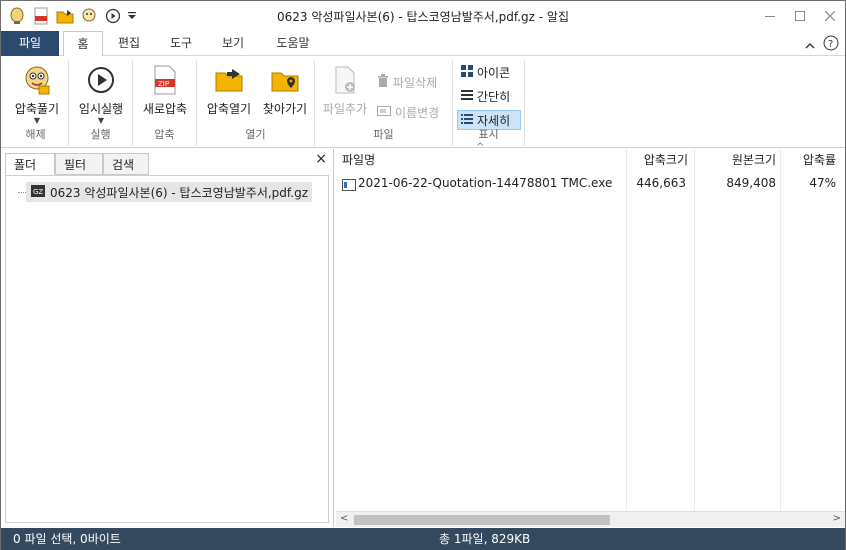  What do you see at coordinates (658, 160) in the screenshot?
I see `column-header-compressed: 압축크기` at bounding box center [658, 160].